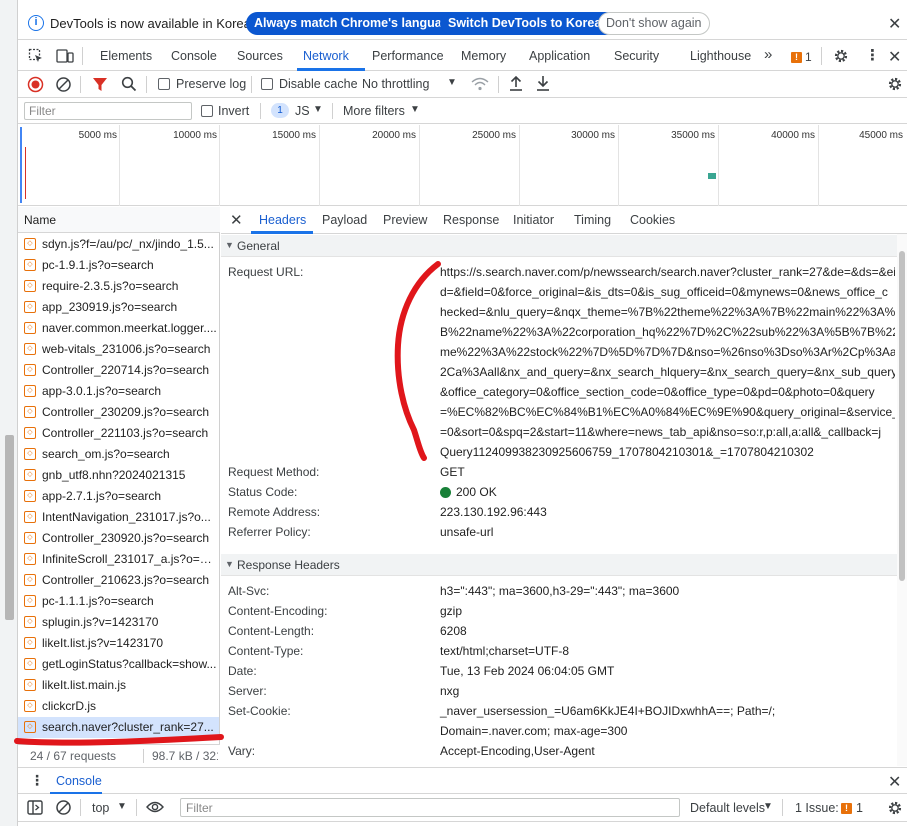  What do you see at coordinates (108, 111) in the screenshot?
I see `filter-input: Filter` at bounding box center [108, 111].